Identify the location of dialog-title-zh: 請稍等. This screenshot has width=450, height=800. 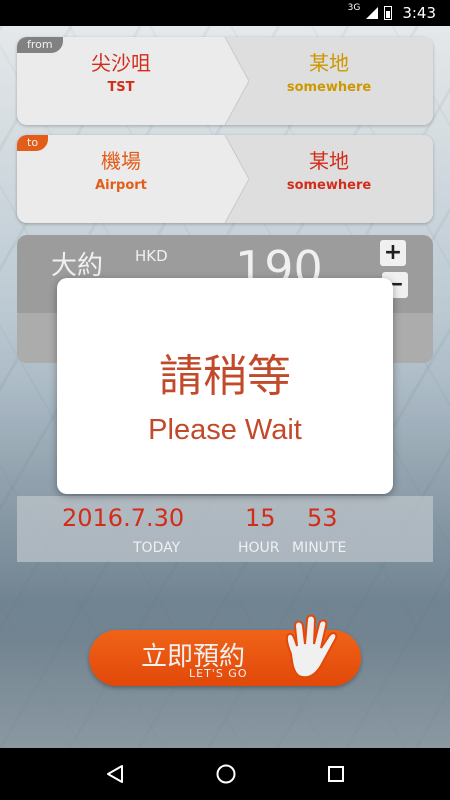
(225, 376).